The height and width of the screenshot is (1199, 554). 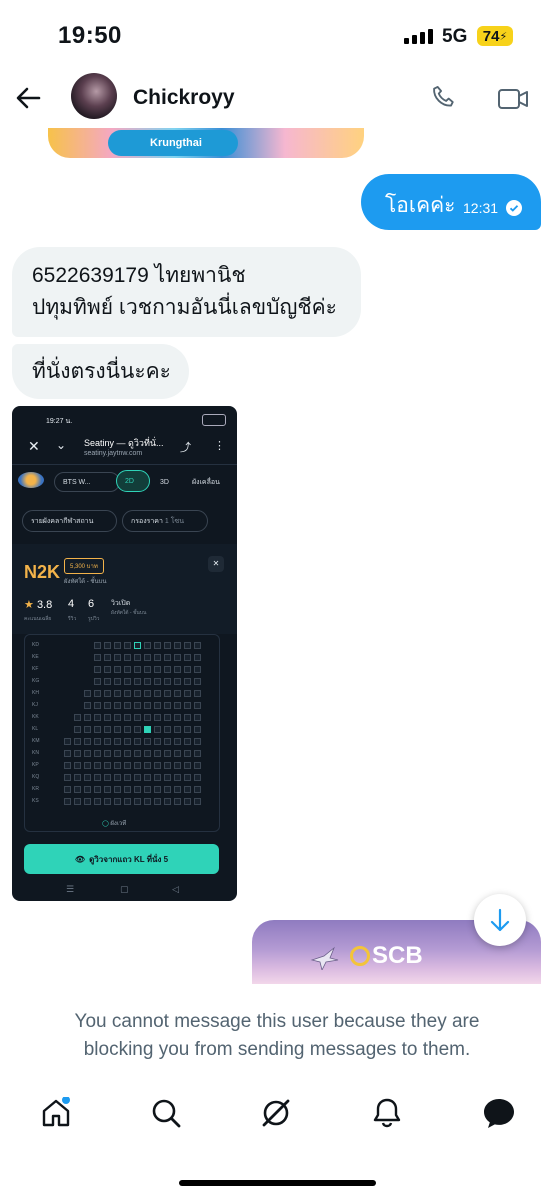 I want to click on signal-icon, so click(x=418, y=36).